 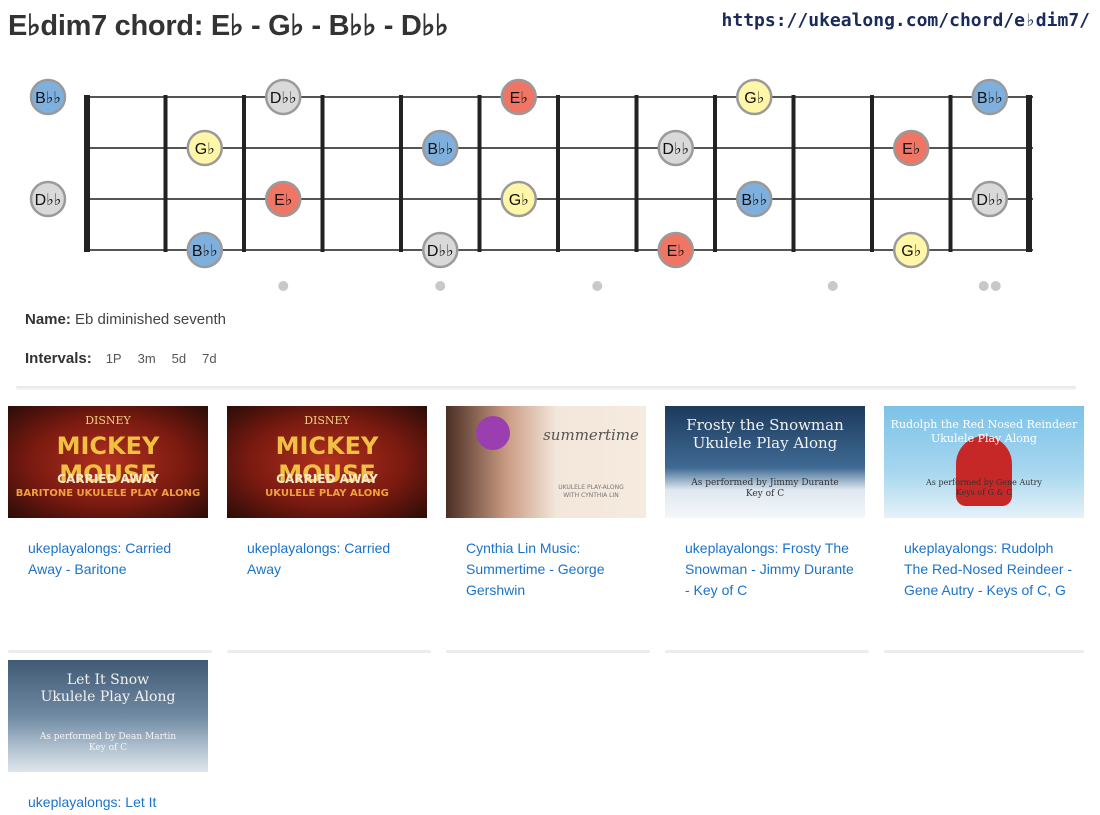 I want to click on thumb-text: Keys of G & C, so click(x=984, y=492).